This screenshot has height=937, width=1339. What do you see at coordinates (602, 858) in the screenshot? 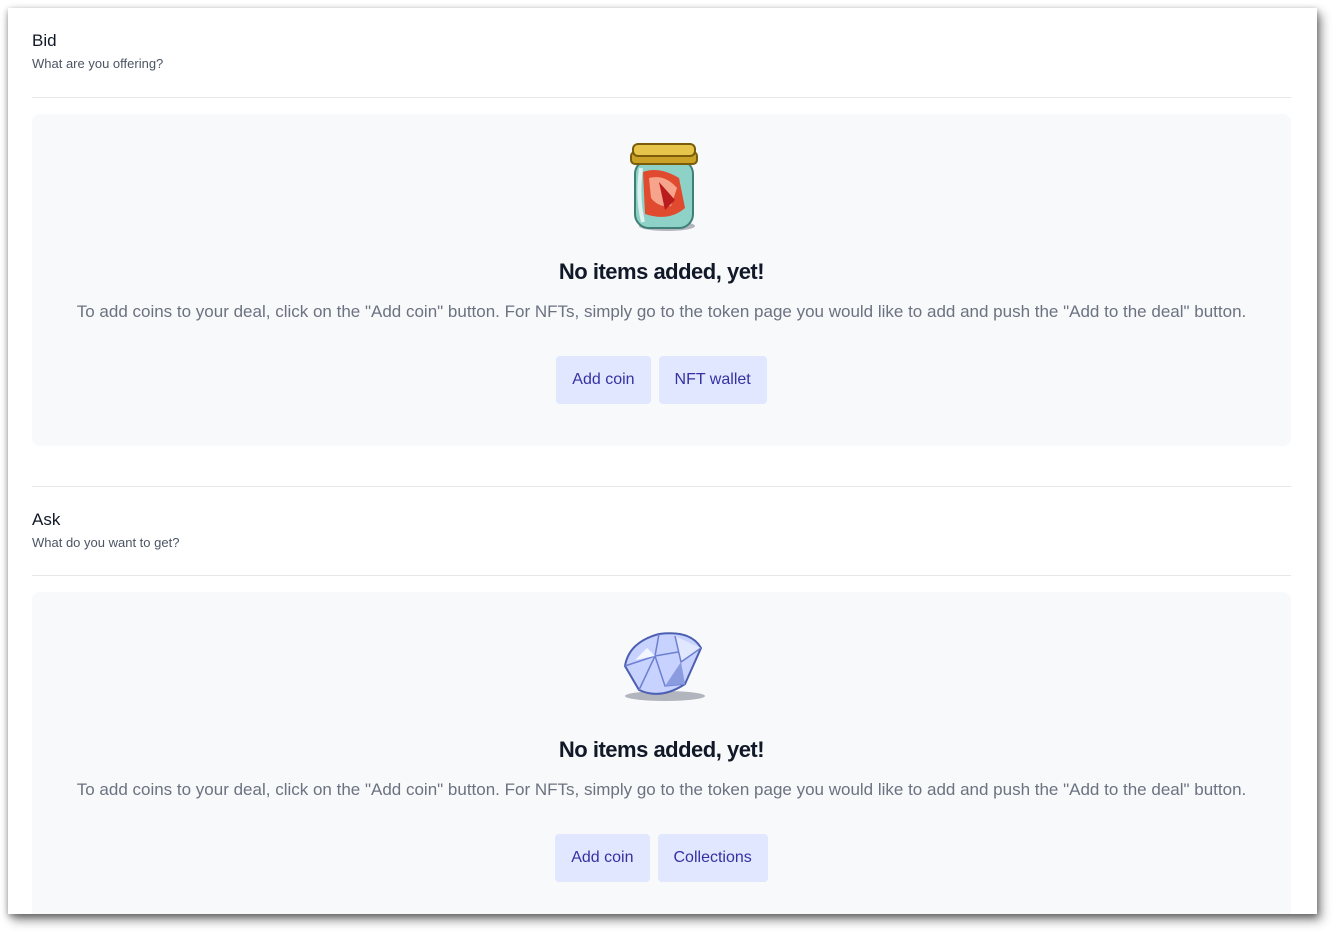
I see `ask-add-coin-button: Add coin` at bounding box center [602, 858].